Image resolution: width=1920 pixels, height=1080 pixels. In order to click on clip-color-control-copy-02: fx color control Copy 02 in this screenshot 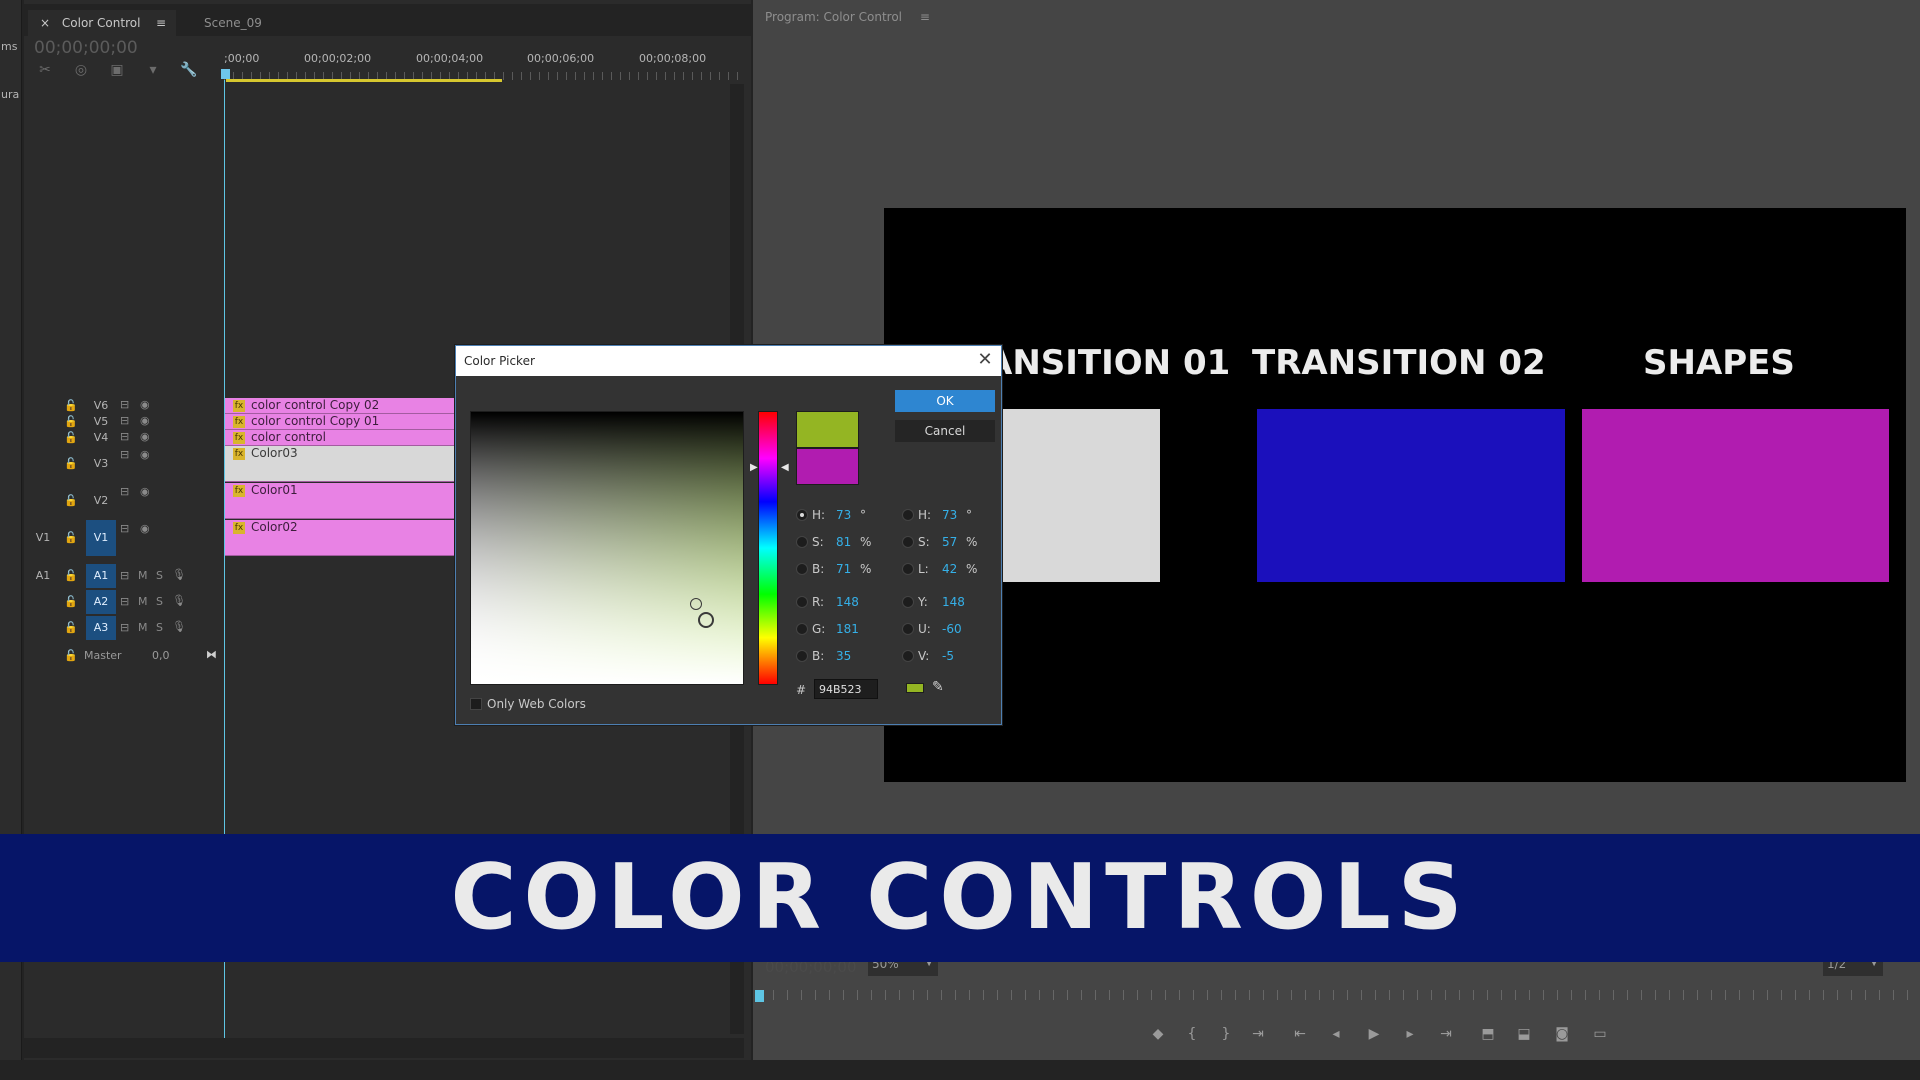, I will do `click(340, 406)`.